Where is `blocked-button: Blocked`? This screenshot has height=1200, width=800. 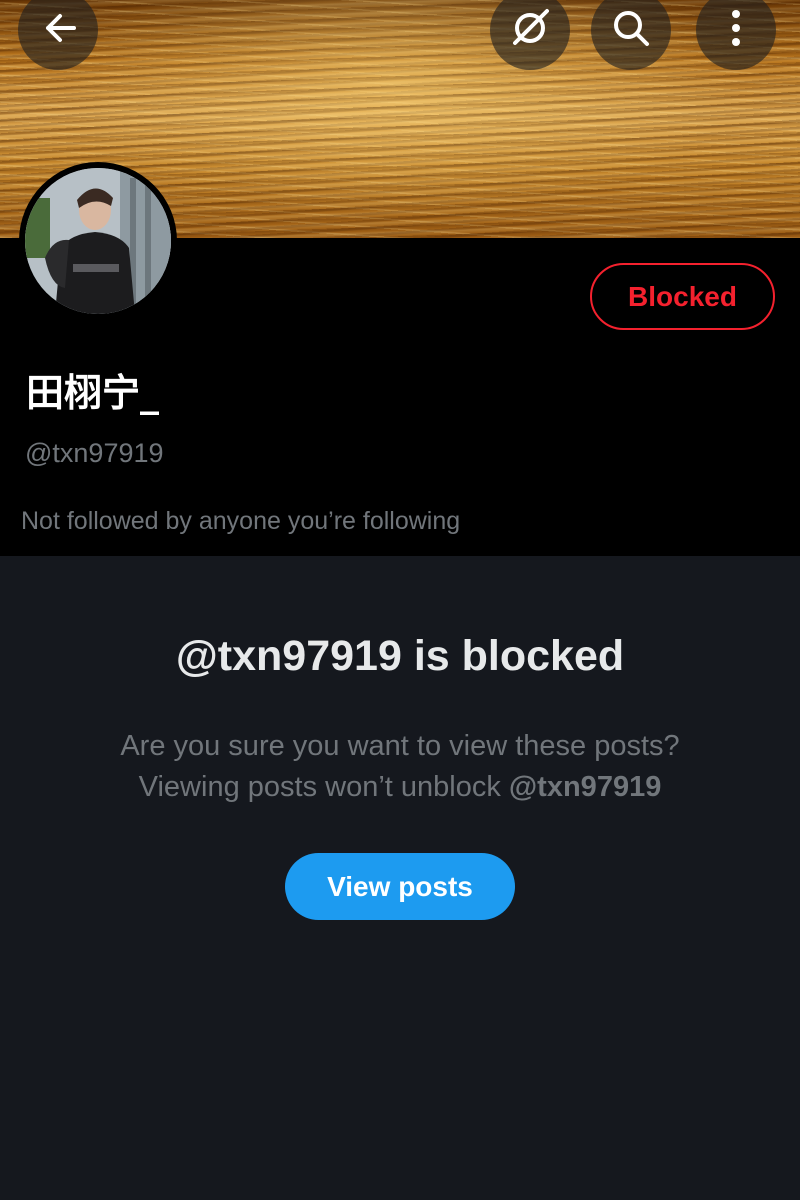 blocked-button: Blocked is located at coordinates (682, 296).